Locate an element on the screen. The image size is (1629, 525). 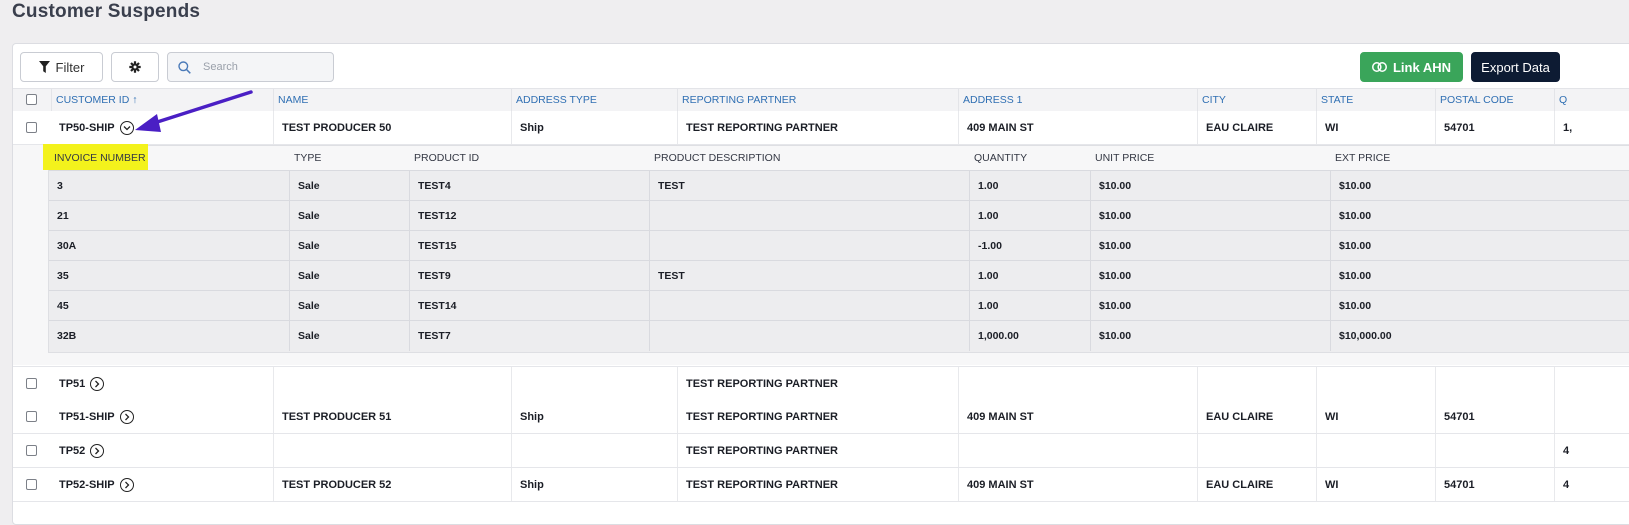
column-header-address-type: ADDRESS TYPE is located at coordinates (594, 100).